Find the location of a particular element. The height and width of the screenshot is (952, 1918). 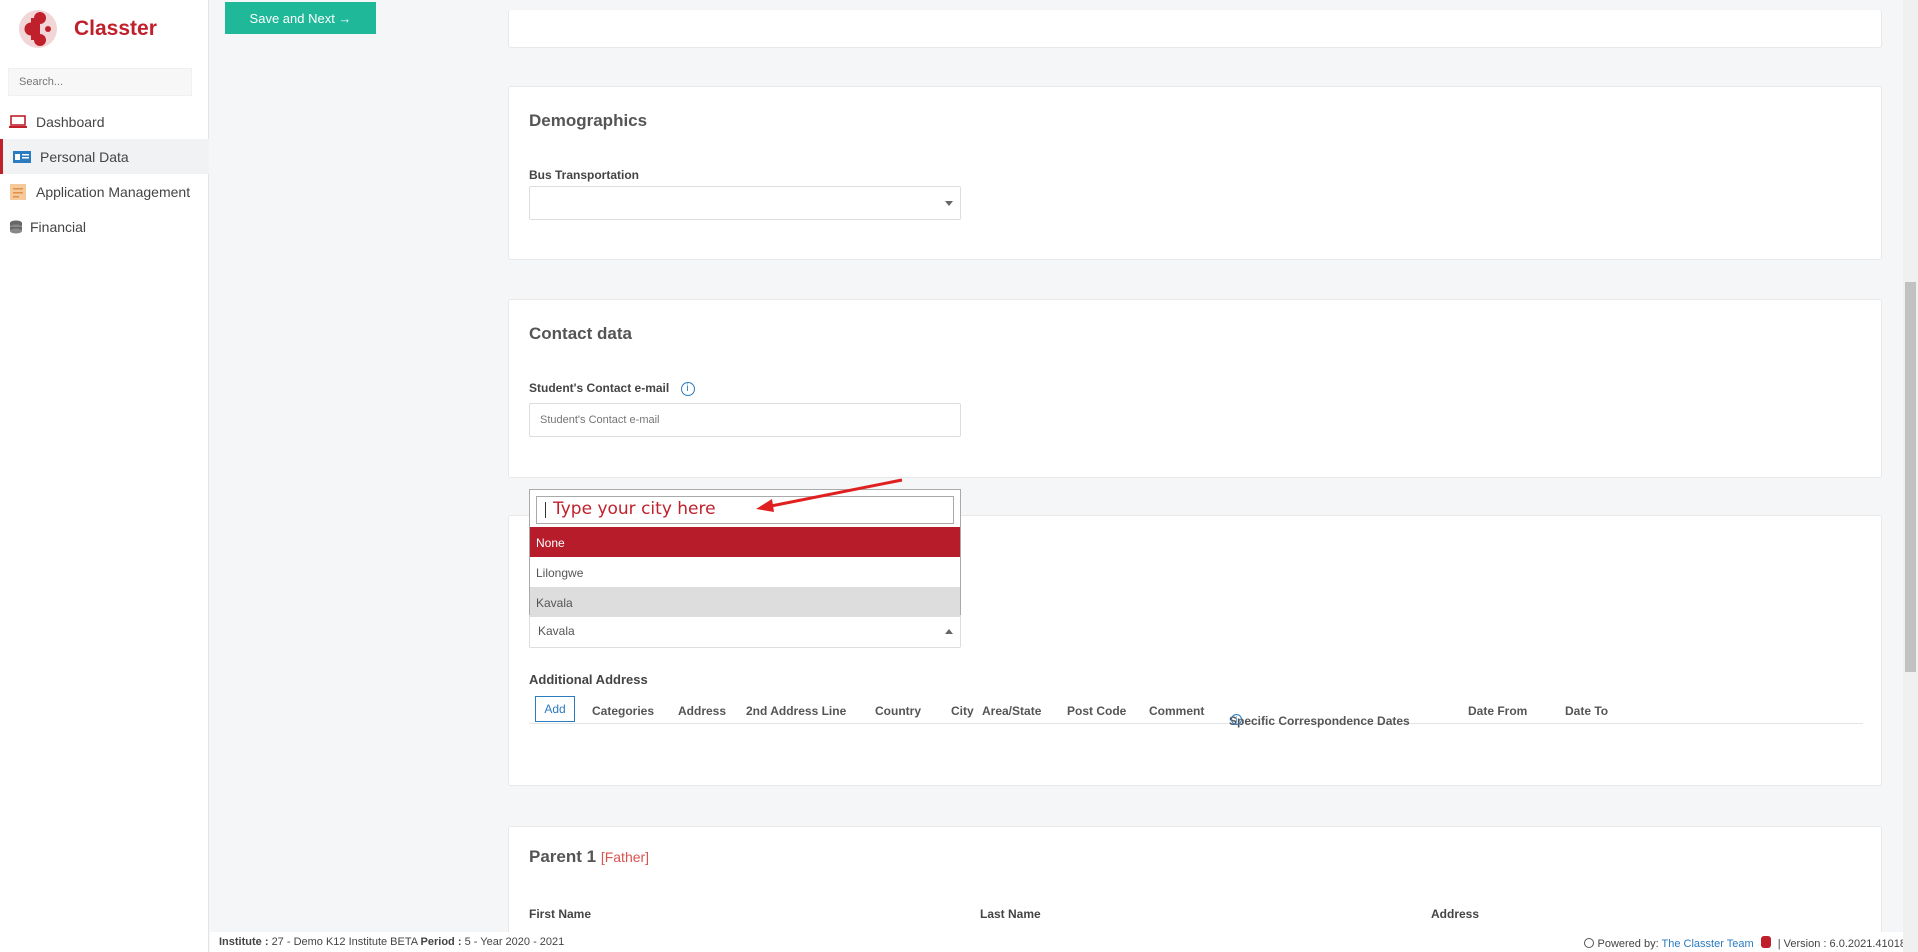

sidebar-item-financial: Financial is located at coordinates (104, 226).